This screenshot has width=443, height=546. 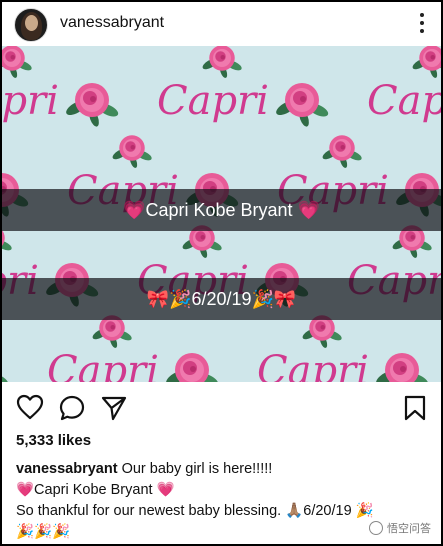 What do you see at coordinates (114, 410) in the screenshot?
I see `send-icon` at bounding box center [114, 410].